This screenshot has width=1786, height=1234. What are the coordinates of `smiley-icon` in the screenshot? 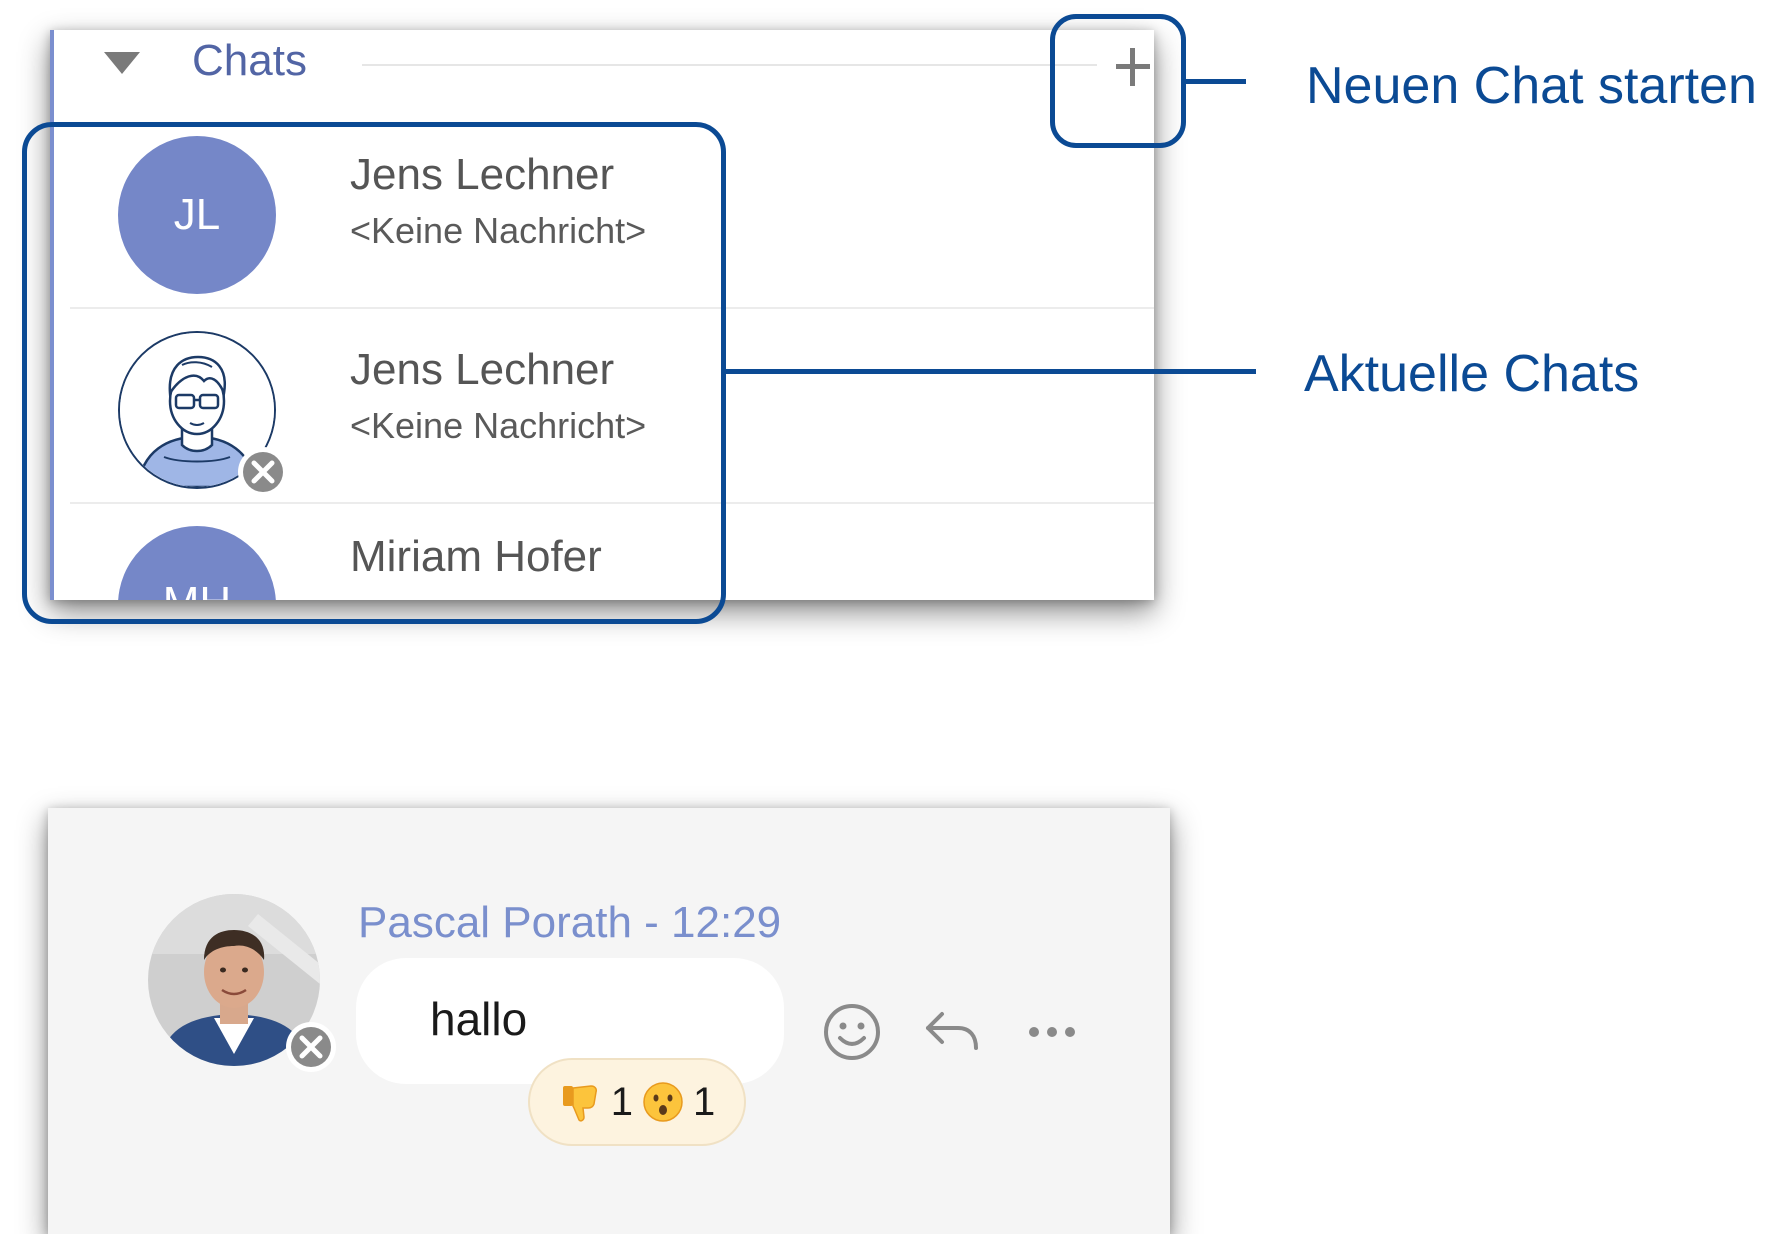 It's located at (852, 1032).